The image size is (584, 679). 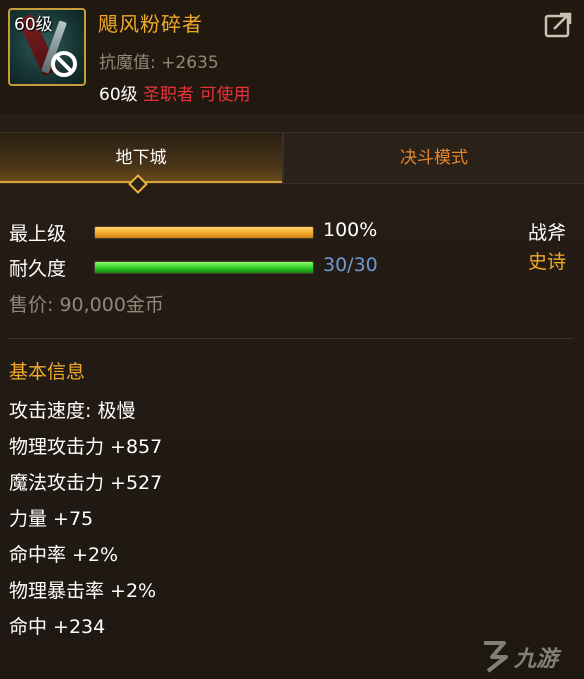 I want to click on stat-row: 物理暴击率 +2%, so click(x=83, y=591).